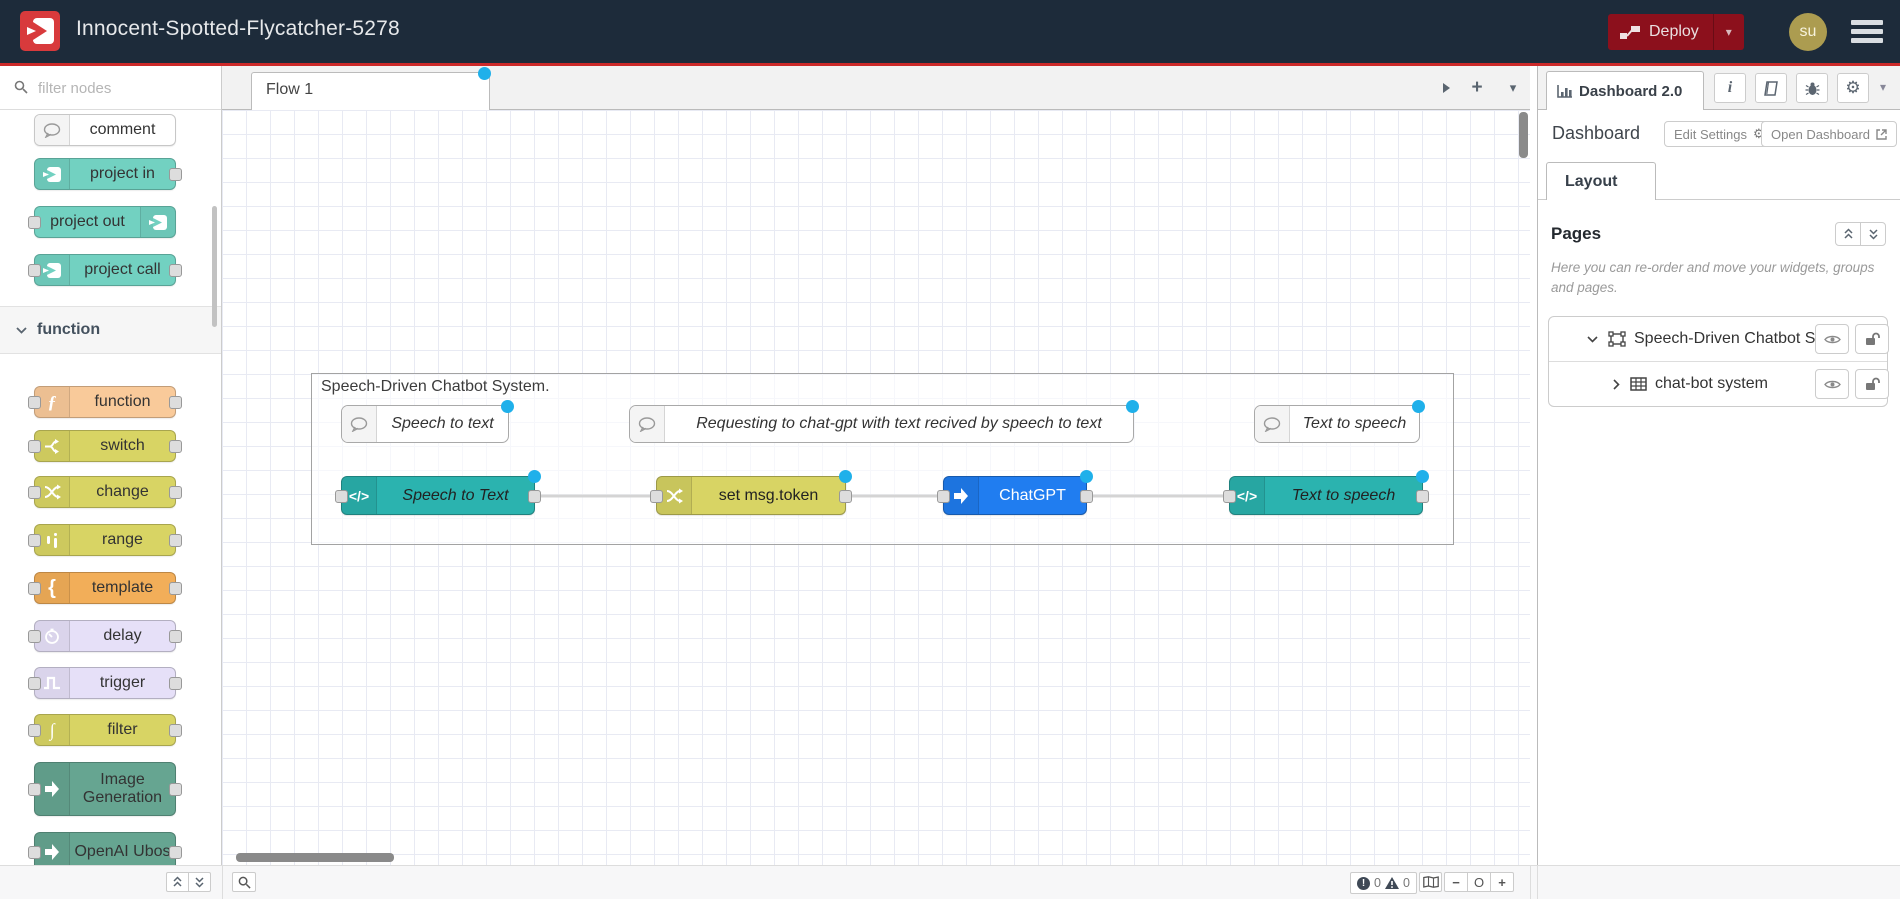 Image resolution: width=1900 pixels, height=899 pixels. I want to click on palette-node-label: filter, so click(122, 729).